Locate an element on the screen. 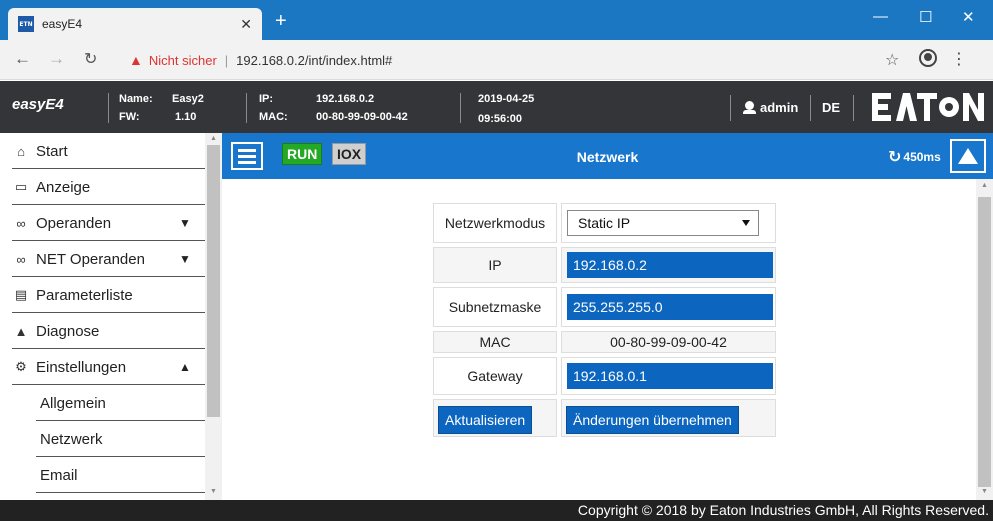 This screenshot has width=993, height=521. apply-button-cell: Änderungen übernehmen is located at coordinates (668, 418).